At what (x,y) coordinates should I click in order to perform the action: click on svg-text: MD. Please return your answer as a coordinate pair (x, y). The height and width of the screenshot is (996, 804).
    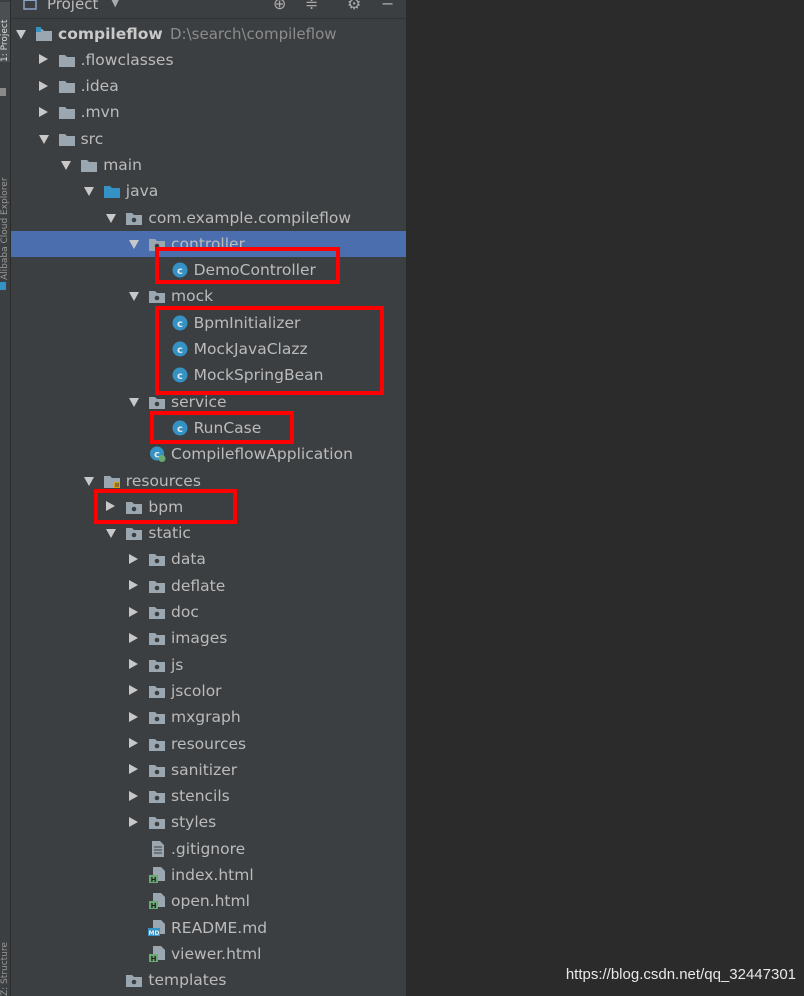
    Looking at the image, I should click on (154, 933).